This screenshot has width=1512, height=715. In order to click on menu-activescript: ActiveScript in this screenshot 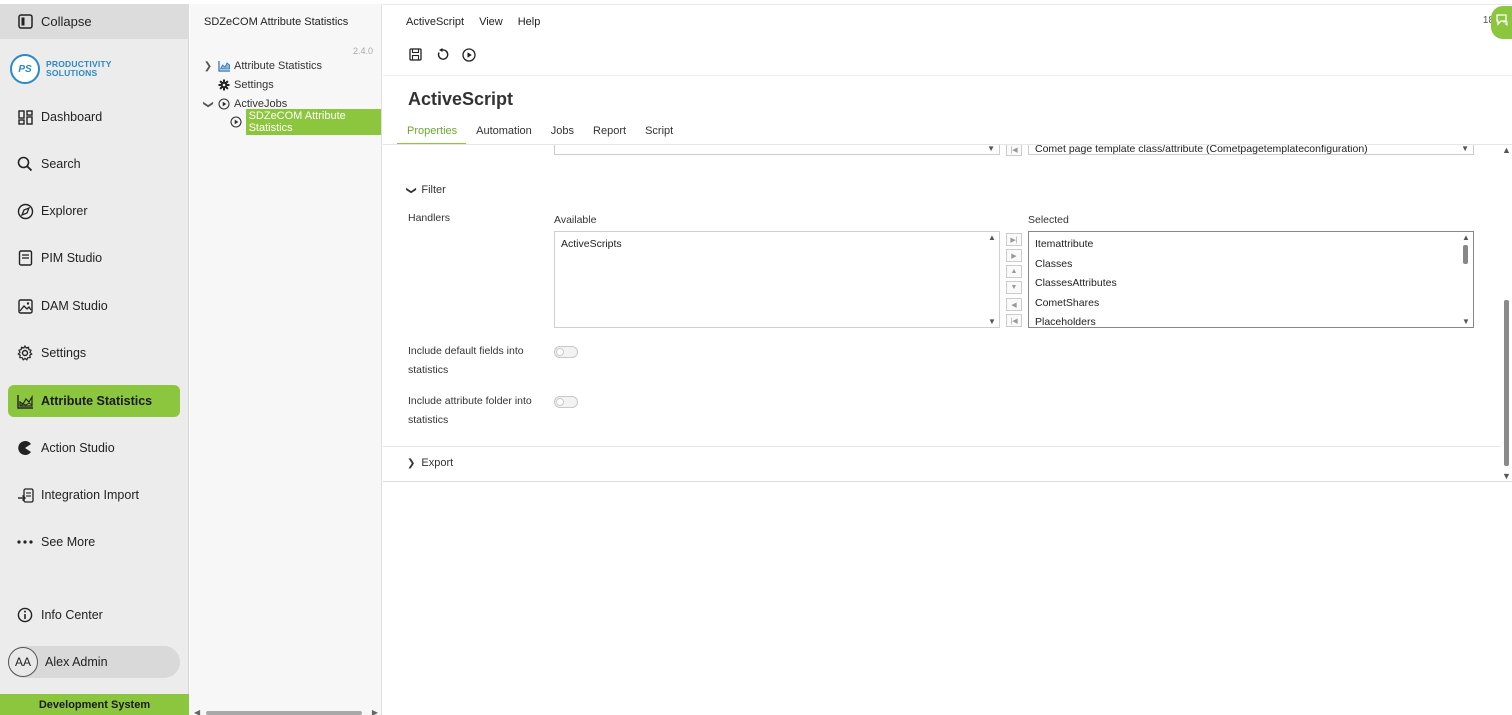, I will do `click(435, 22)`.